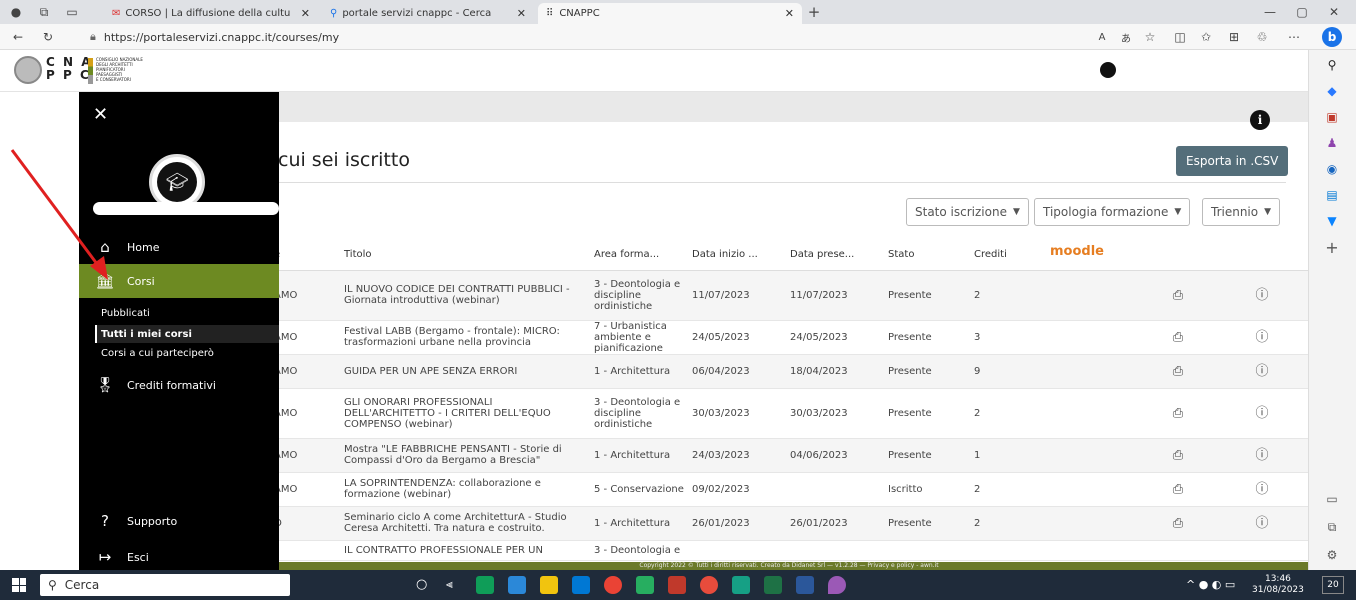 Image resolution: width=1356 pixels, height=600 pixels. Describe the element at coordinates (550, 13) in the screenshot. I see `site-favicon-icon: ⠿` at that location.